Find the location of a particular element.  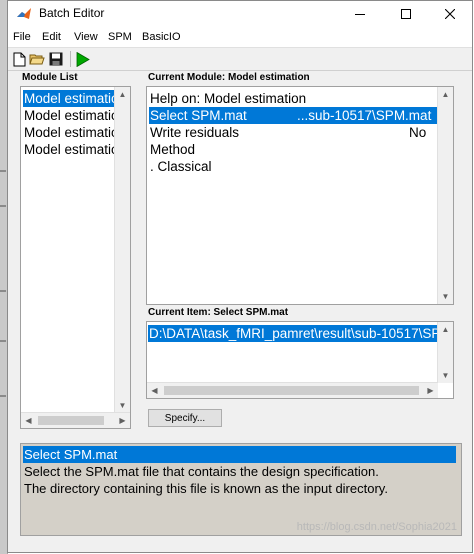

title-bar: Batch Editor is located at coordinates (240, 14).